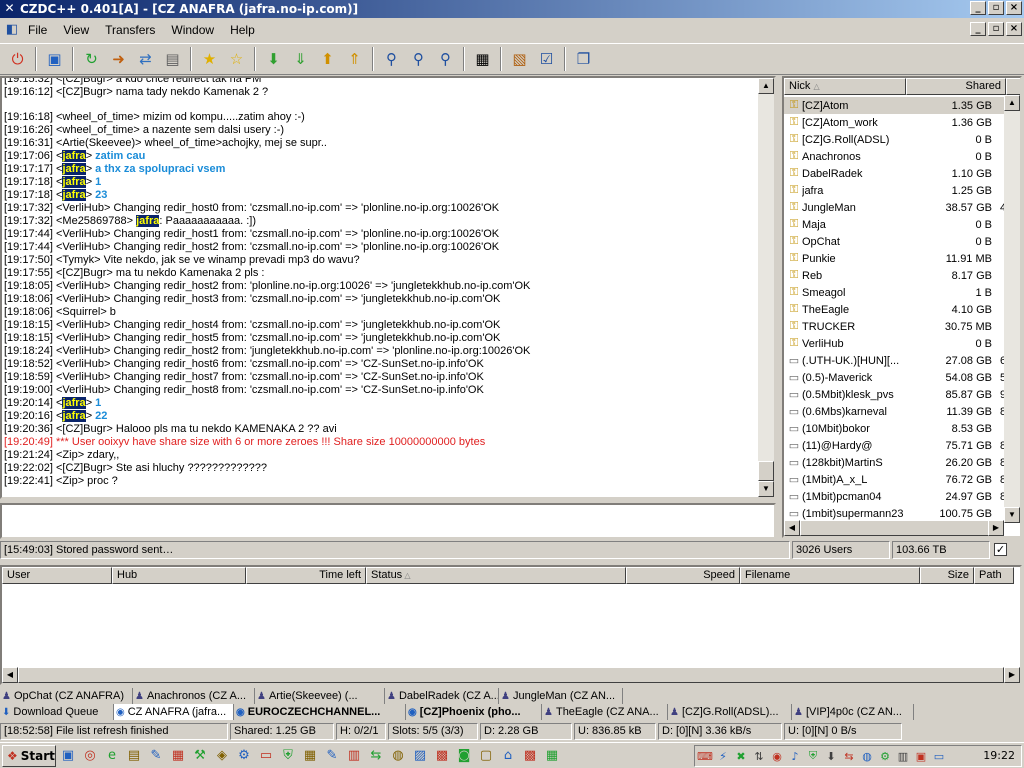 This screenshot has height=768, width=1024. I want to click on favorite-users-icon: ☆, so click(236, 59).